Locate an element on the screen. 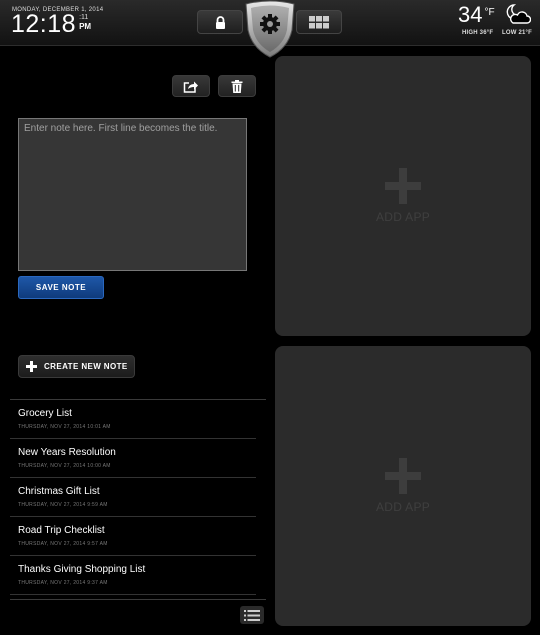 This screenshot has height=635, width=540. share-icon is located at coordinates (190, 87).